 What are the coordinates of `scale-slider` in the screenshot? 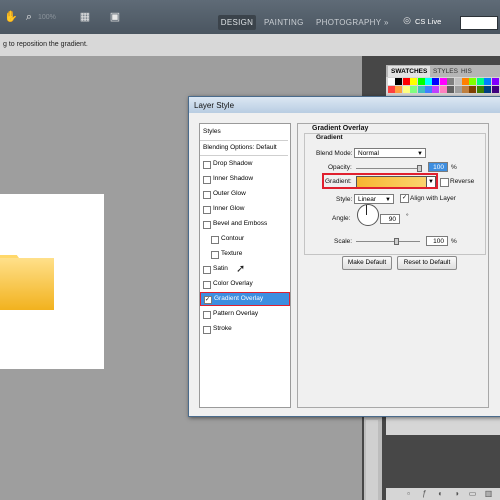 It's located at (388, 241).